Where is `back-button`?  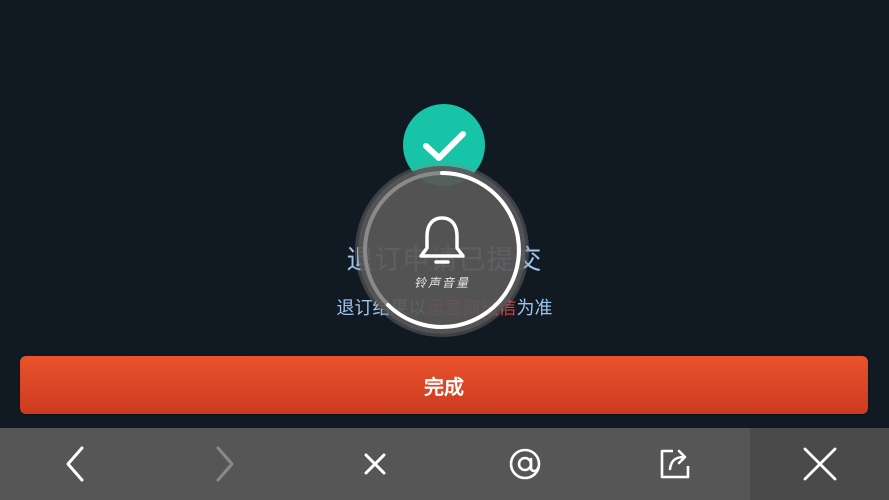
back-button is located at coordinates (75, 464).